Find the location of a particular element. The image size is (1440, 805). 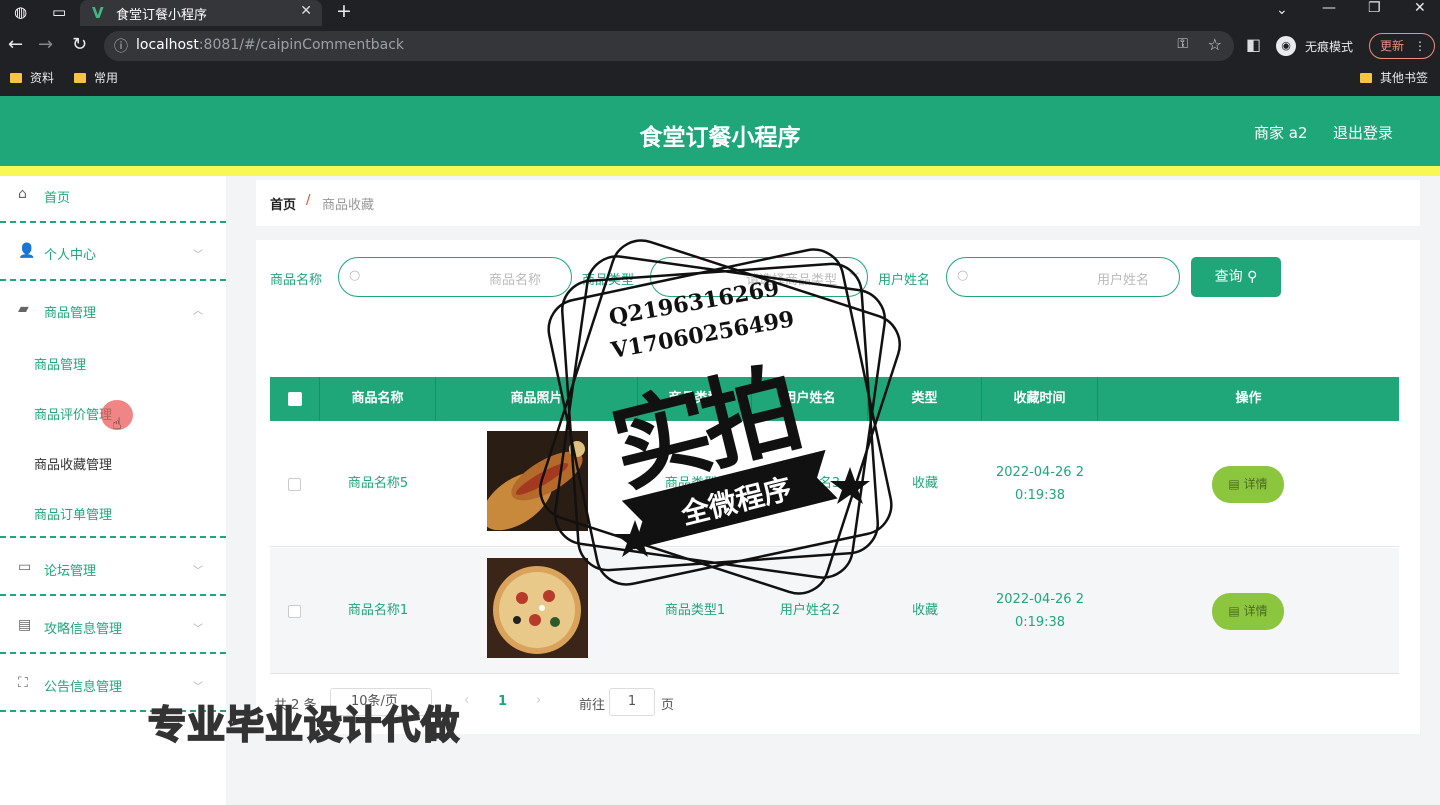

select-all-checkbox is located at coordinates (295, 399).